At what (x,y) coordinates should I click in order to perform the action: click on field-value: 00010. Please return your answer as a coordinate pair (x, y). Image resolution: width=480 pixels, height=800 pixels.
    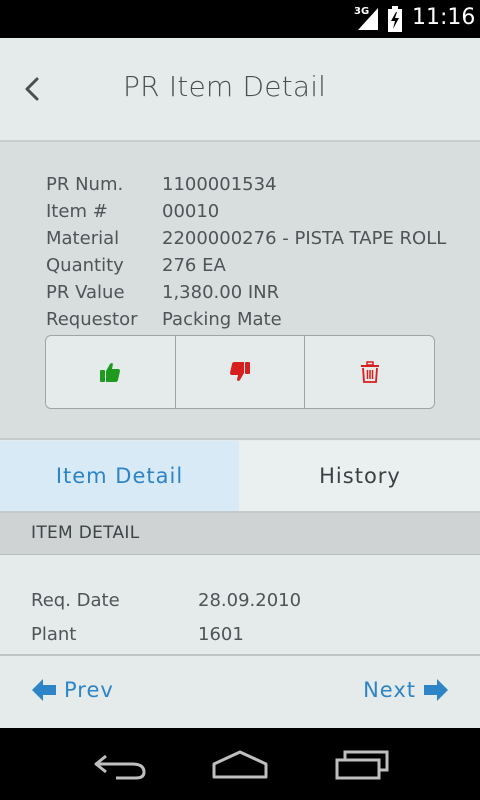
    Looking at the image, I should click on (191, 211).